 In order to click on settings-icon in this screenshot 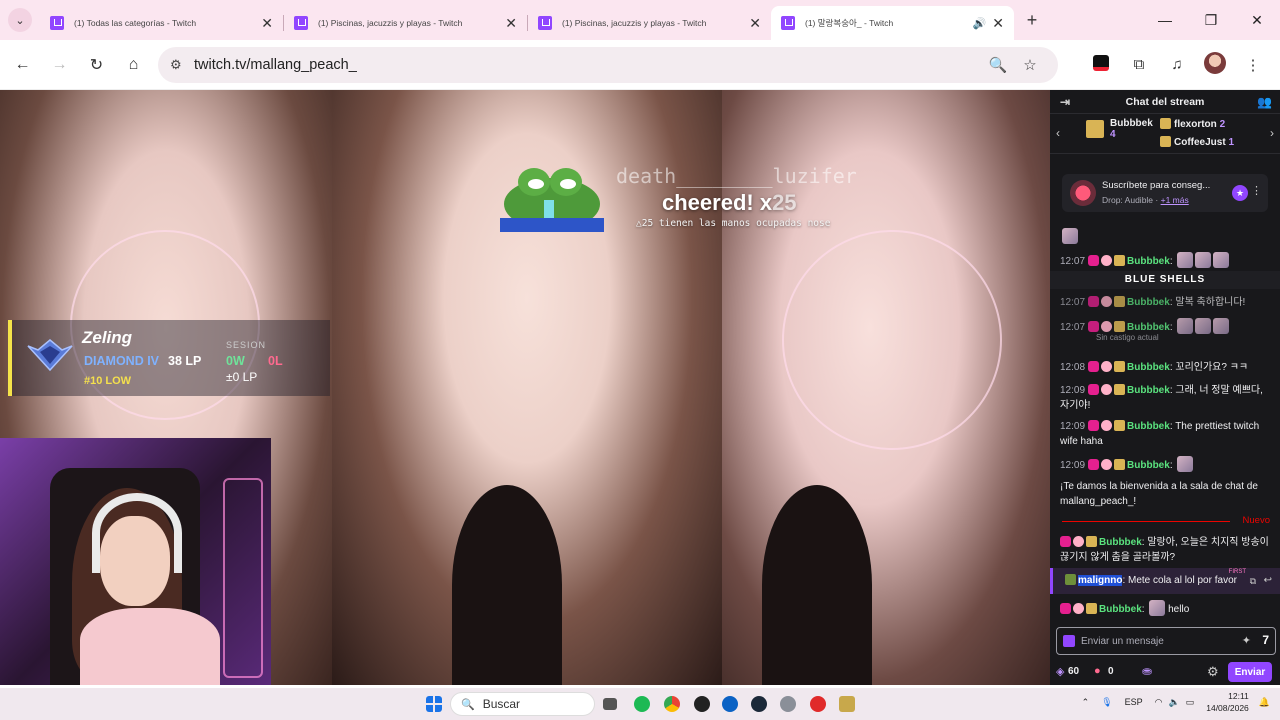, I will do `click(788, 704)`.